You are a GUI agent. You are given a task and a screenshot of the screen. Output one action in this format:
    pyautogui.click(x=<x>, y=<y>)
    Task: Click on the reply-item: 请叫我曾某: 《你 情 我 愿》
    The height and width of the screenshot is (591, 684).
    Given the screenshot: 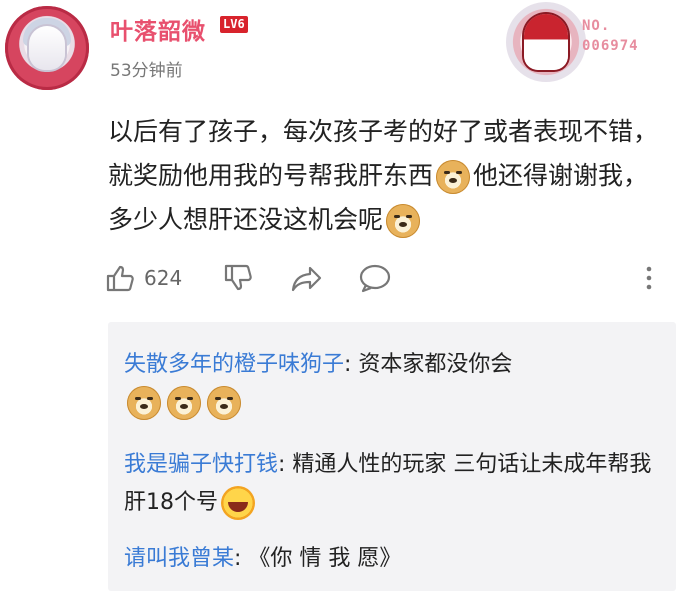 What is the action you would take?
    pyautogui.click(x=394, y=559)
    